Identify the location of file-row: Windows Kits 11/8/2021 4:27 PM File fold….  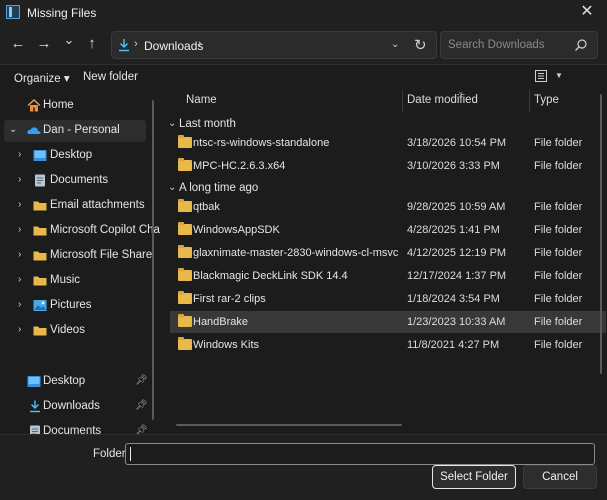
(388, 345).